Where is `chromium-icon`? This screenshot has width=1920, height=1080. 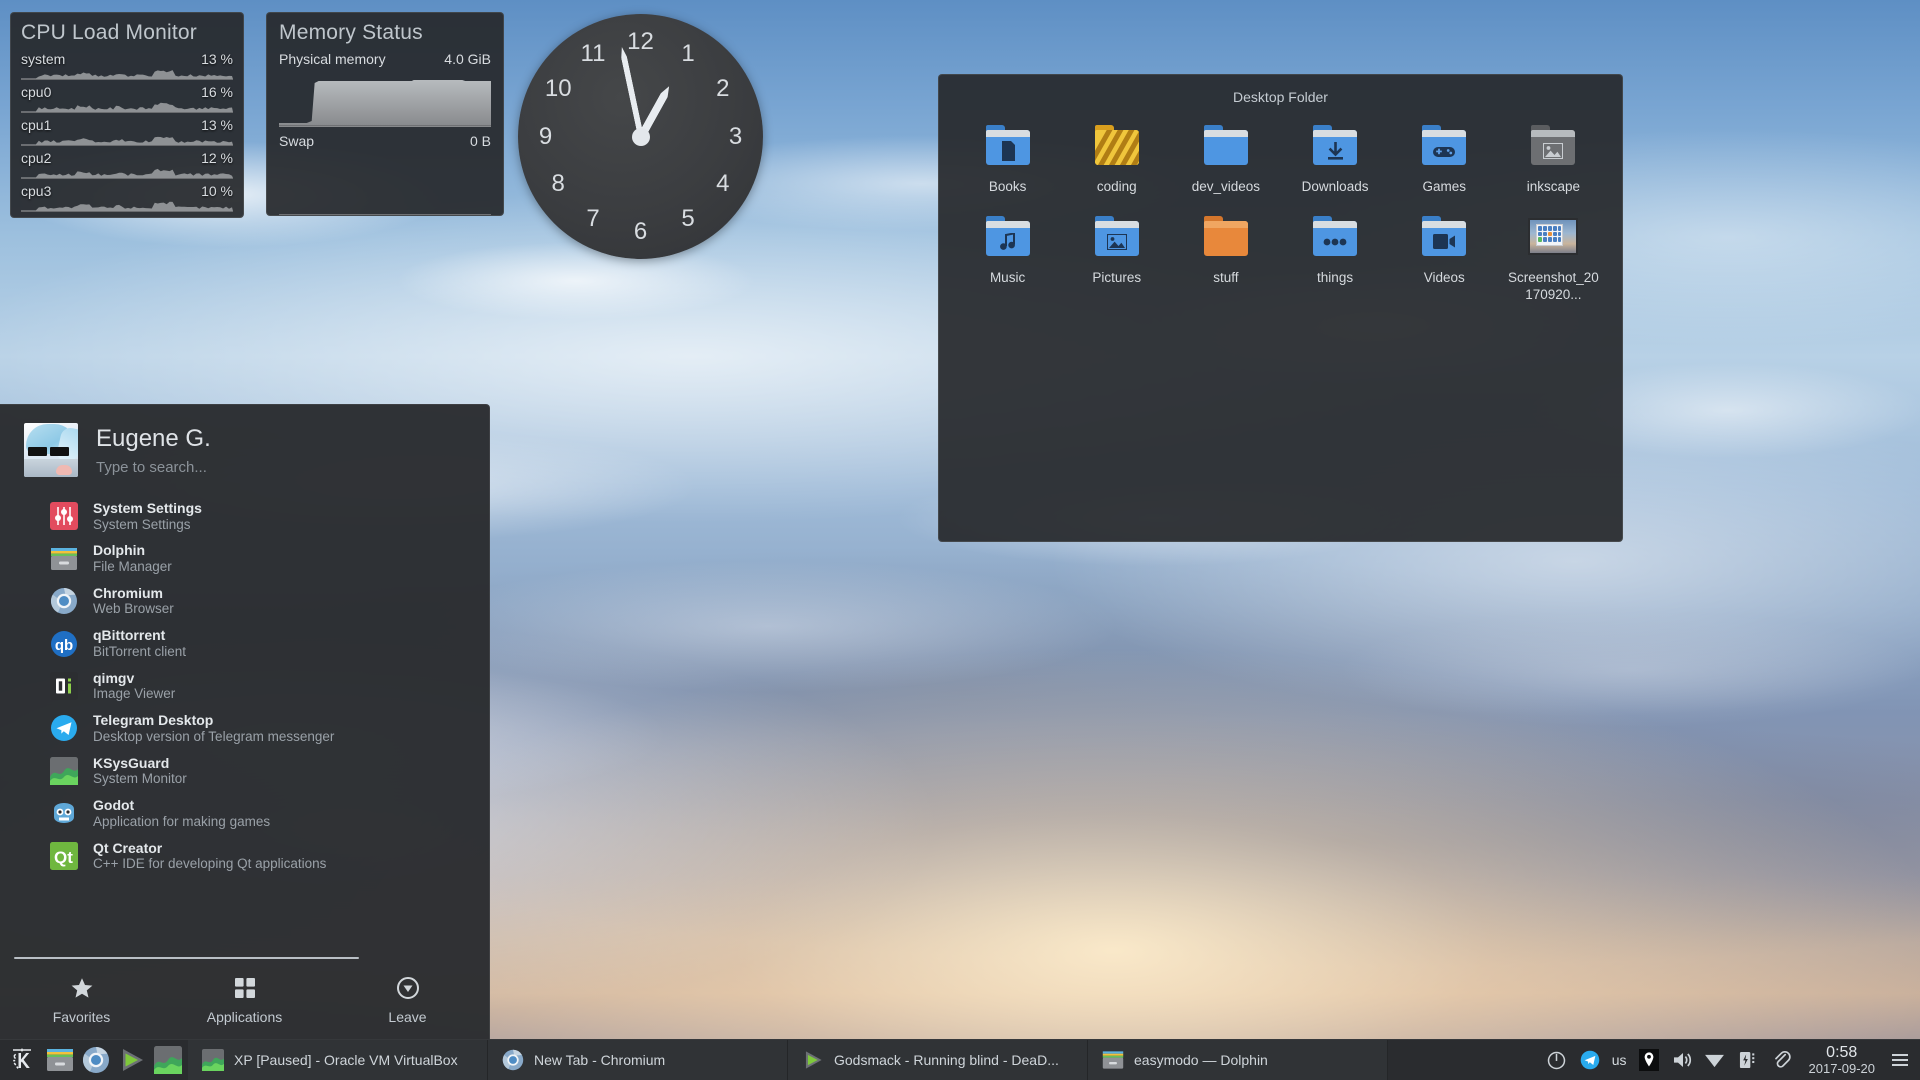
chromium-icon is located at coordinates (513, 1060).